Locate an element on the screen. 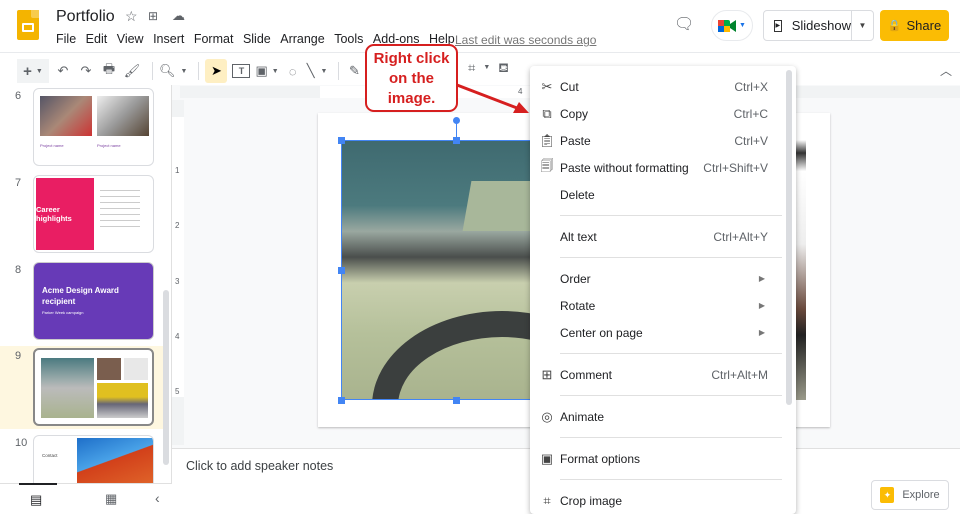 The image size is (960, 514). last-edit-link: Last edit was seconds ago is located at coordinates (525, 40).